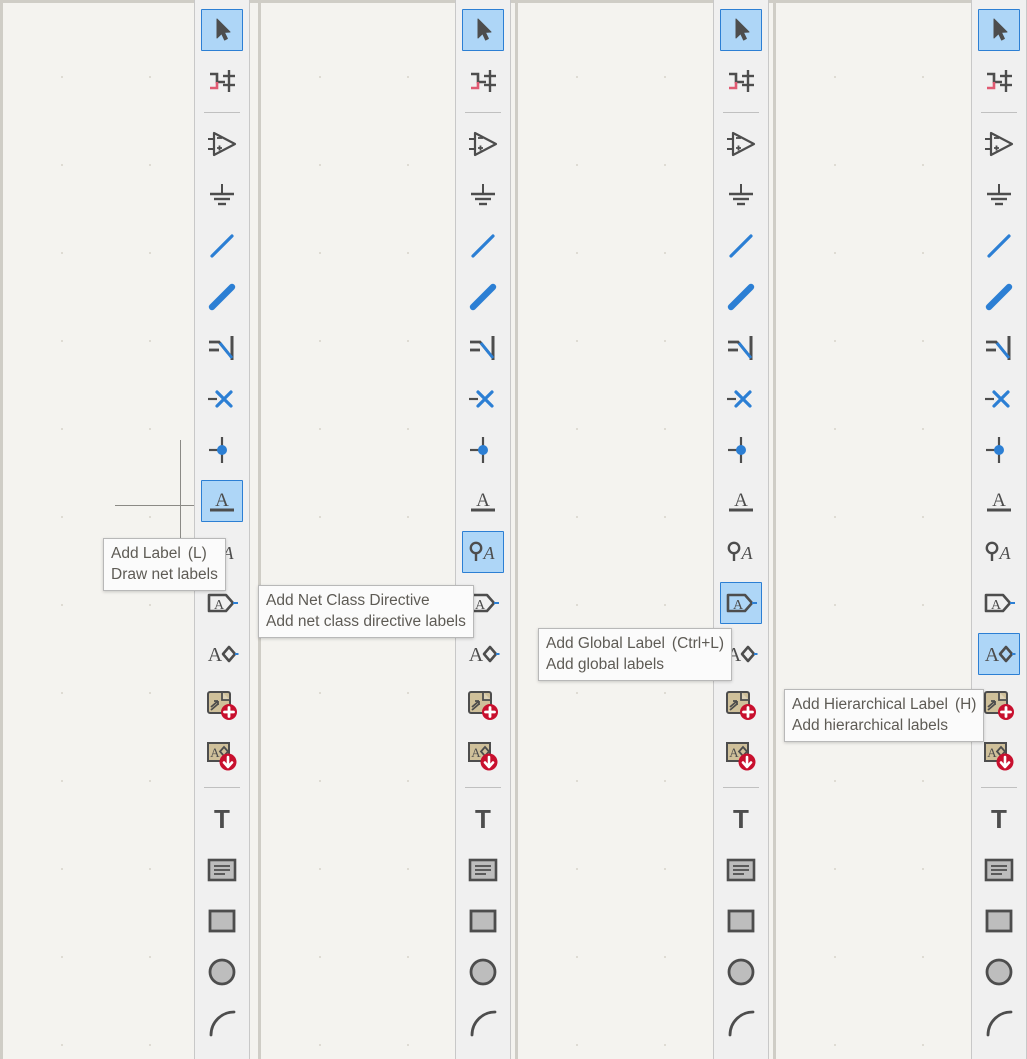 The width and height of the screenshot is (1027, 1059). I want to click on hierarchical-label-icon: A, so click(222, 654).